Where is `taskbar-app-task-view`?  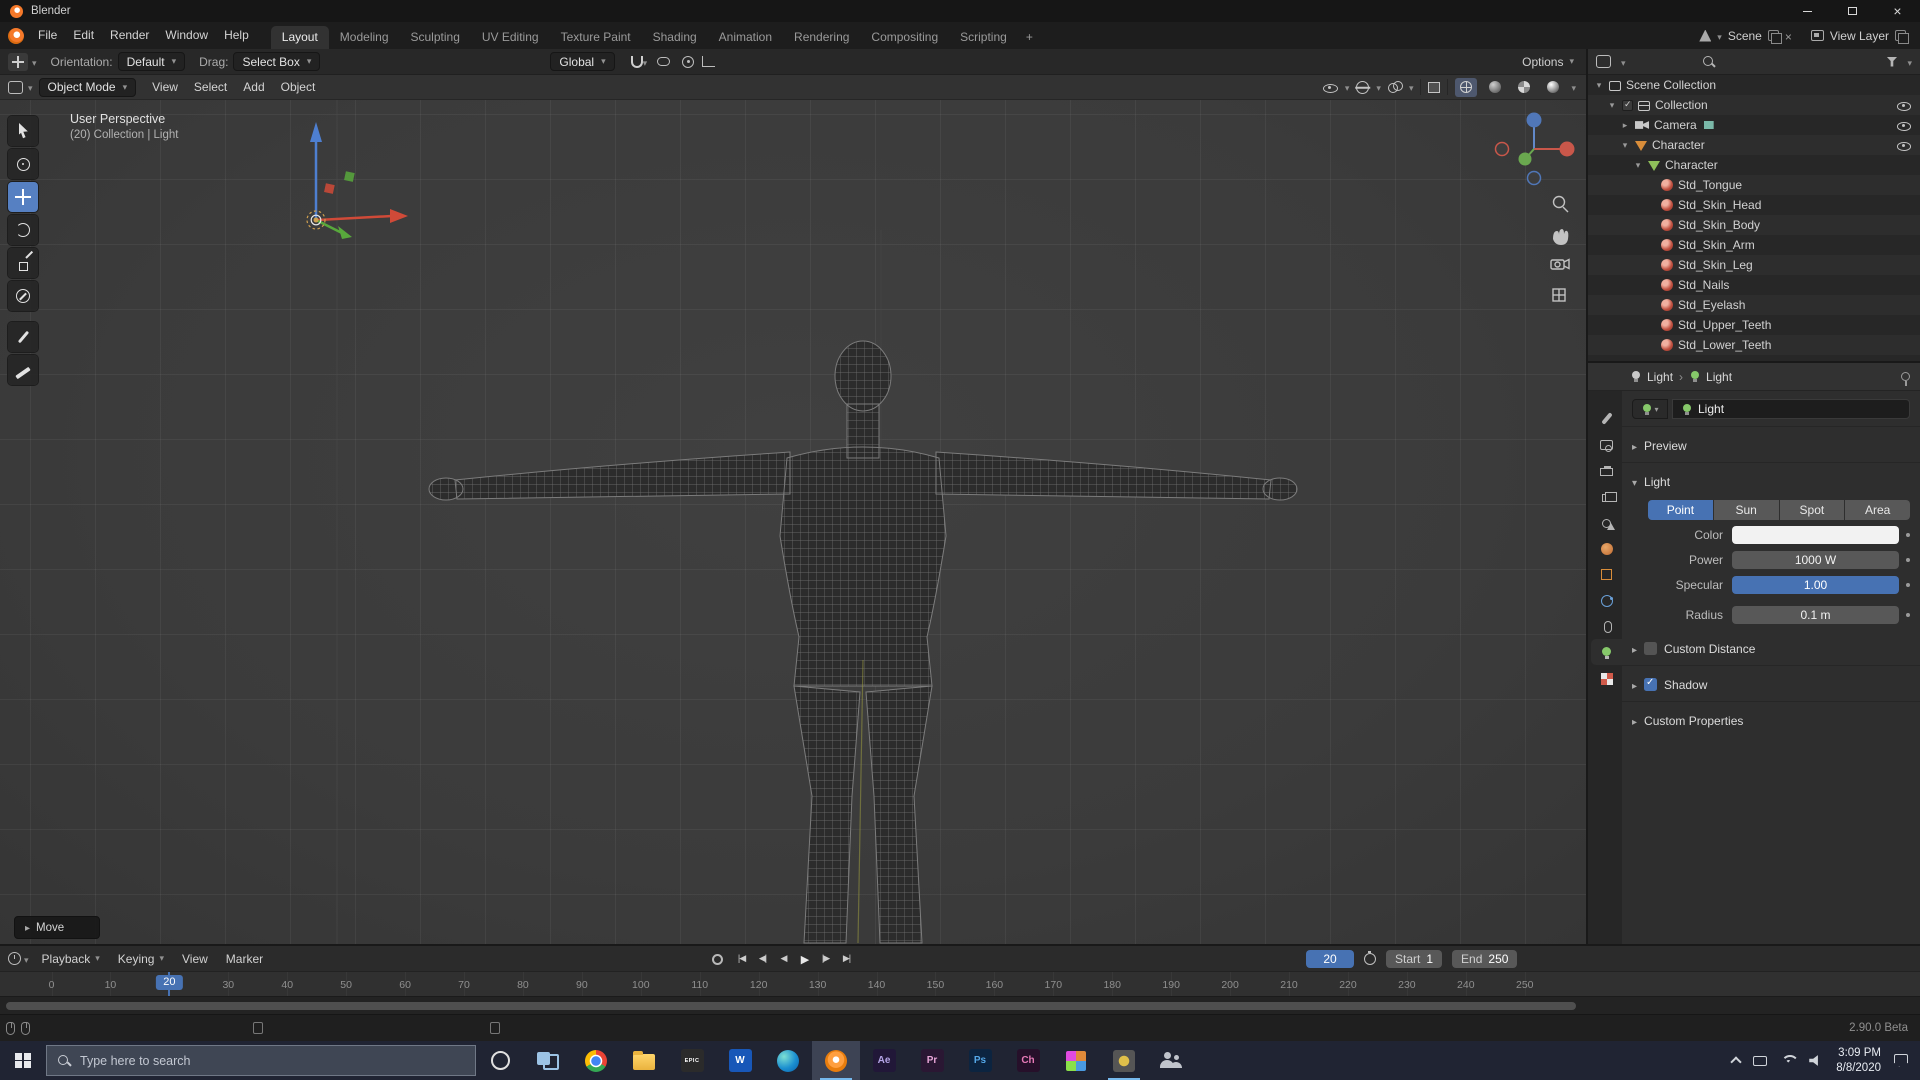
taskbar-app-task-view is located at coordinates (548, 1060).